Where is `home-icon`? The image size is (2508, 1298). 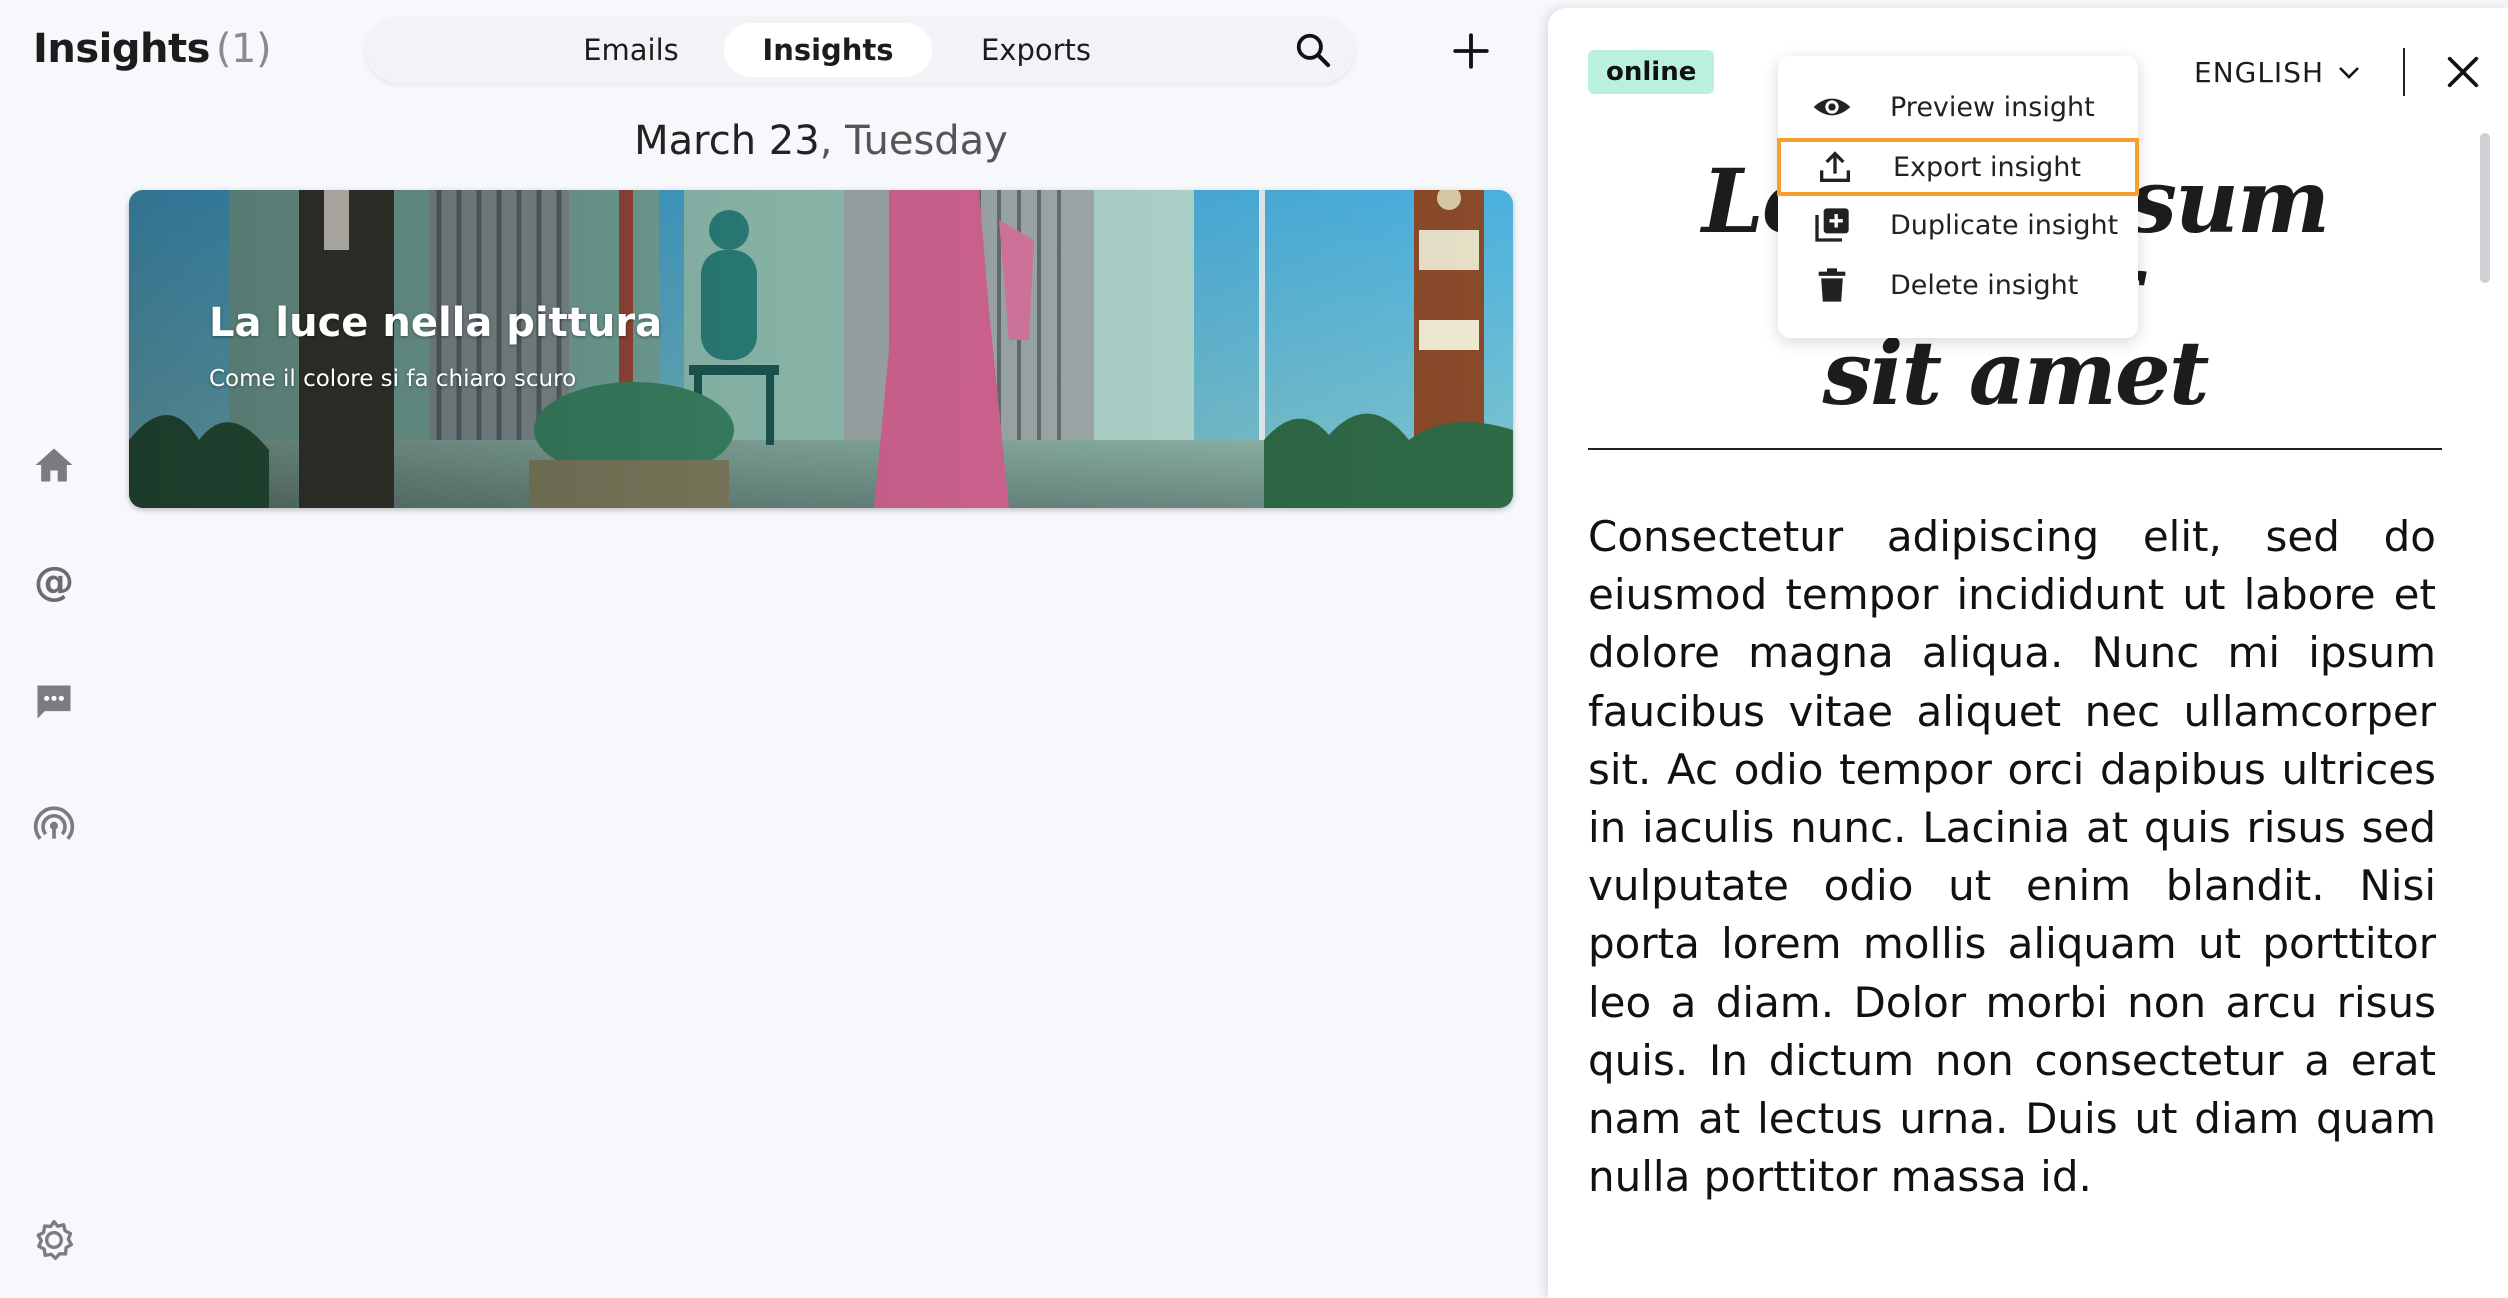 home-icon is located at coordinates (54, 465).